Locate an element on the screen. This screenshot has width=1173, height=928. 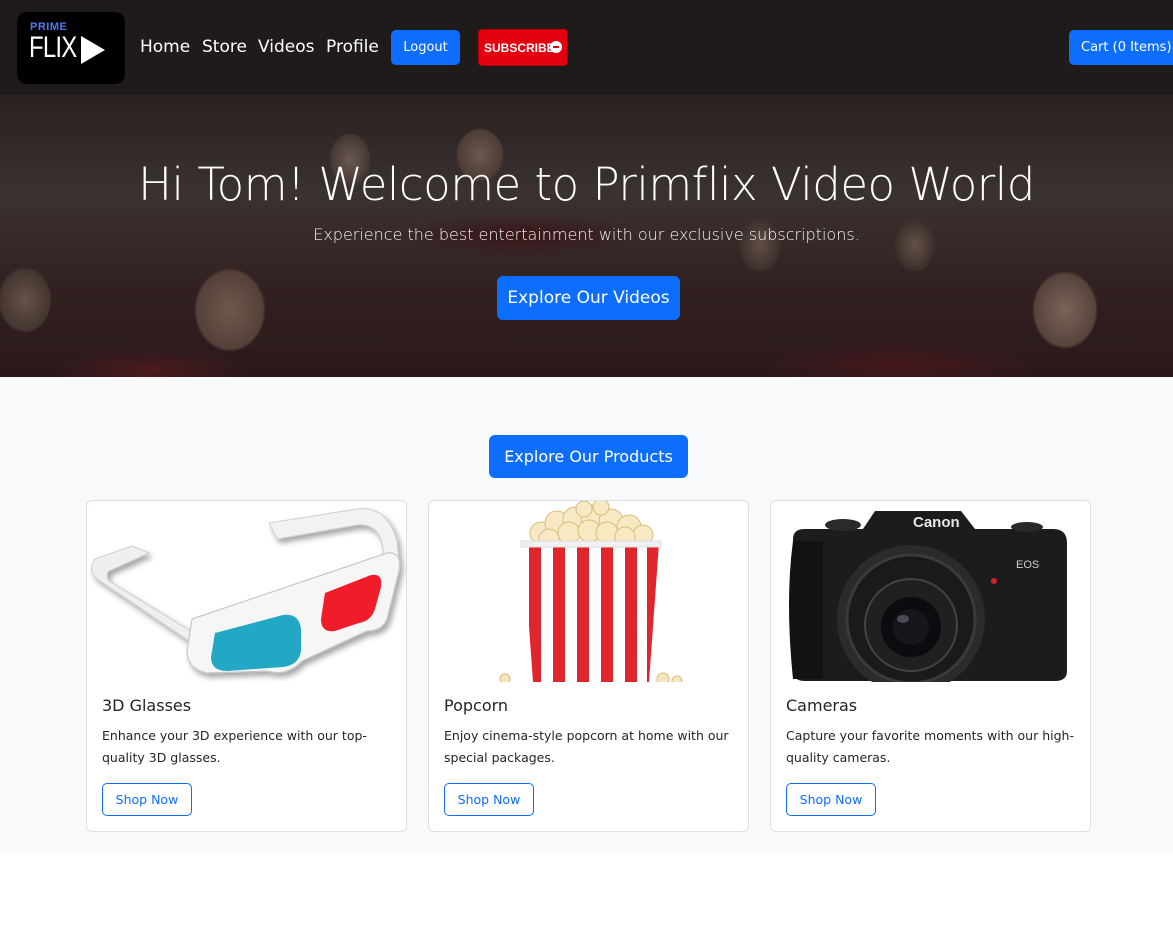
logout-button: Logout is located at coordinates (425, 47).